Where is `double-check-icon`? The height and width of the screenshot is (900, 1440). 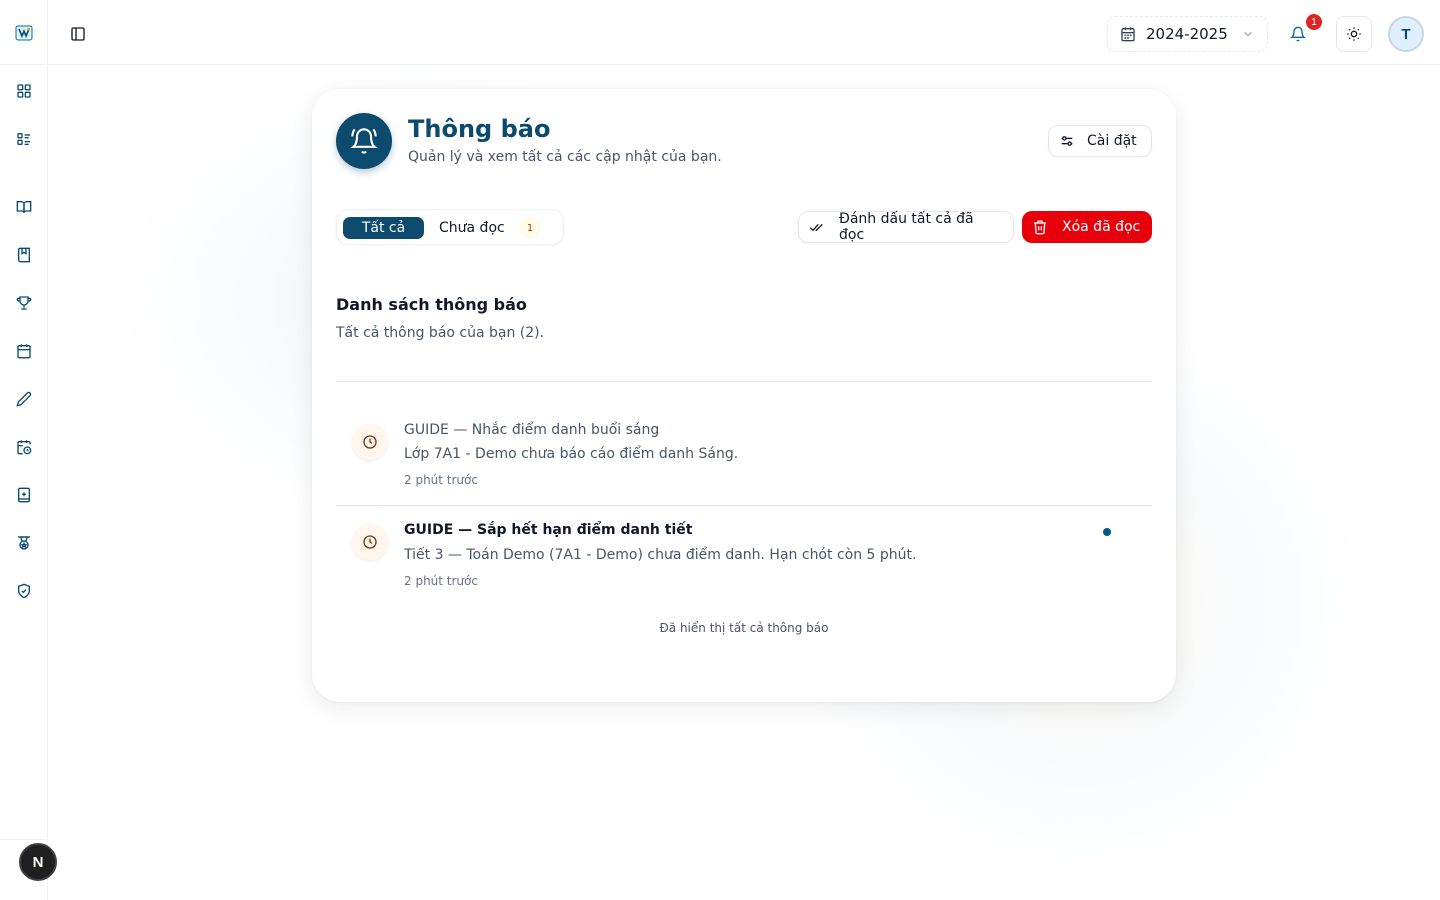
double-check-icon is located at coordinates (817, 227).